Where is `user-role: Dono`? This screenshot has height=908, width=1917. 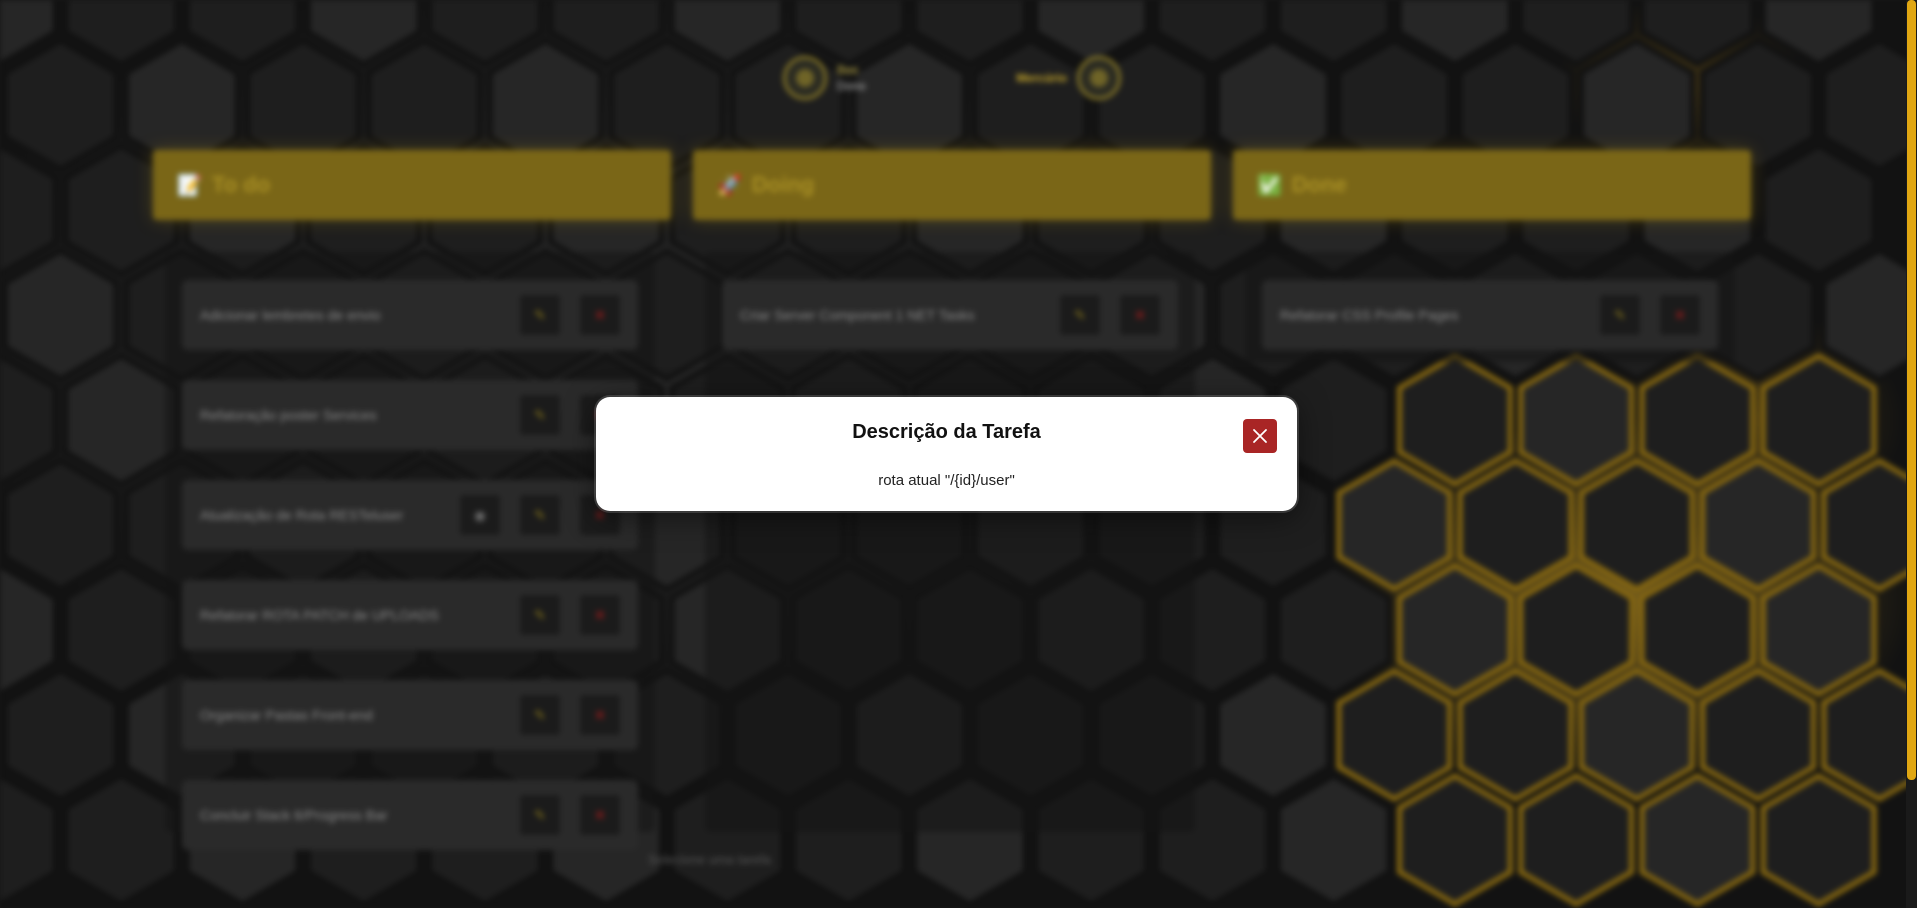
user-role: Dono is located at coordinates (851, 86).